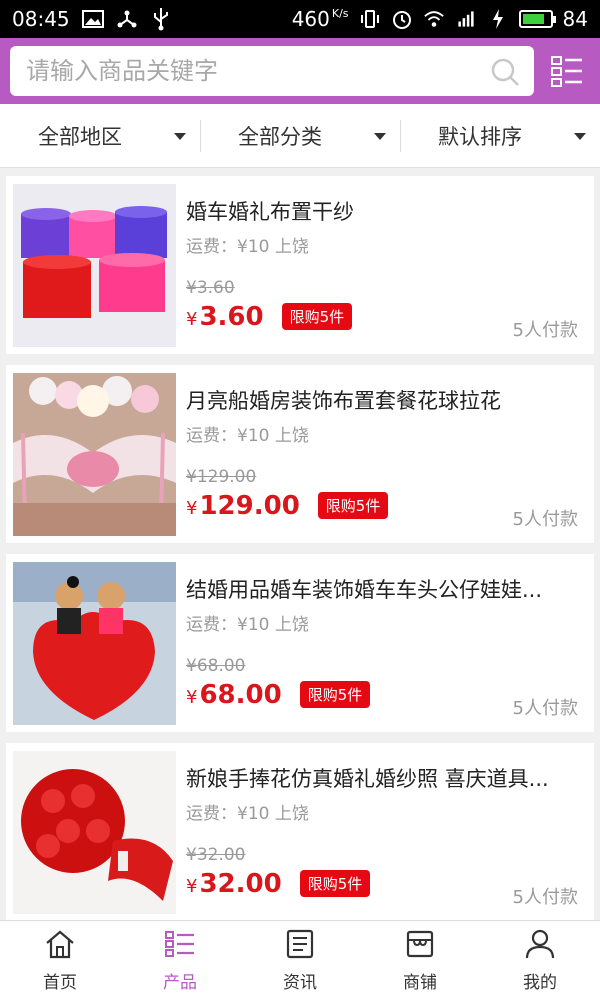 The width and height of the screenshot is (600, 1000). Describe the element at coordinates (434, 19) in the screenshot. I see `wifi-icon` at that location.